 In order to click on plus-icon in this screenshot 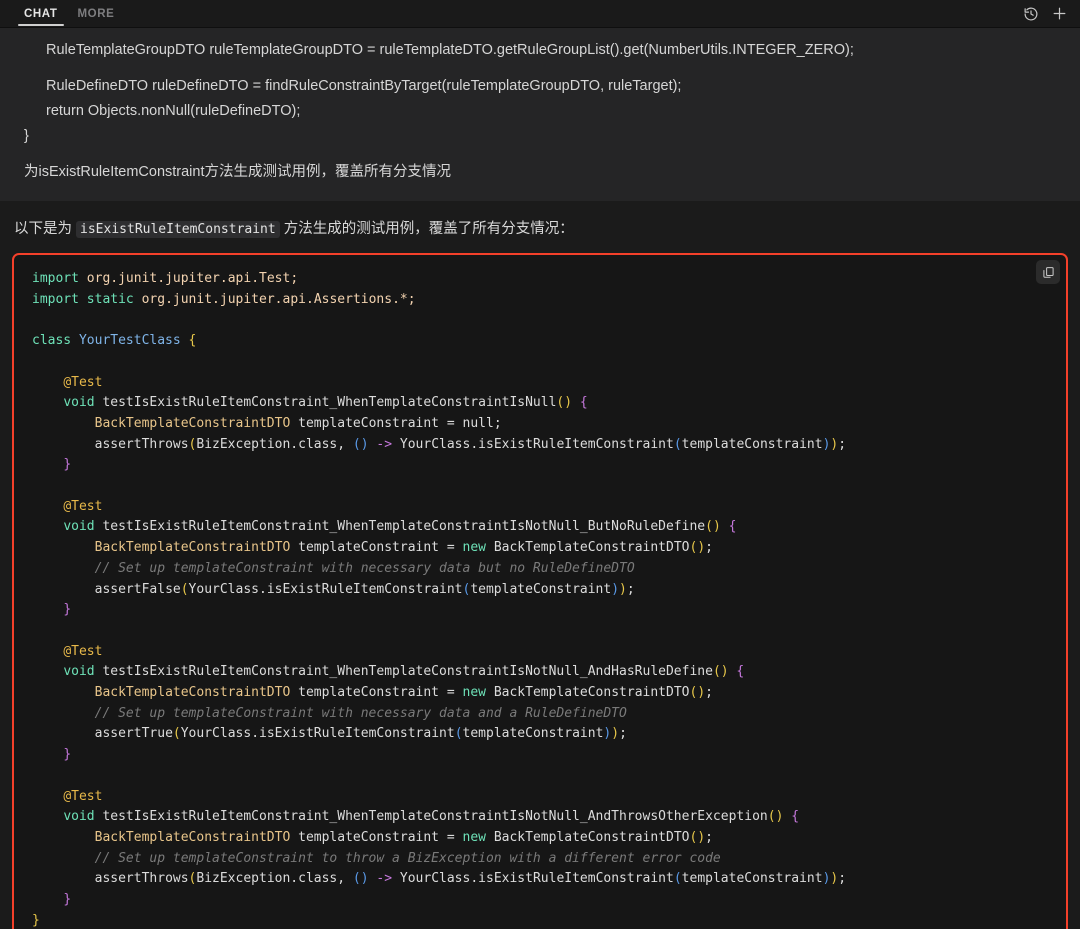, I will do `click(1059, 14)`.